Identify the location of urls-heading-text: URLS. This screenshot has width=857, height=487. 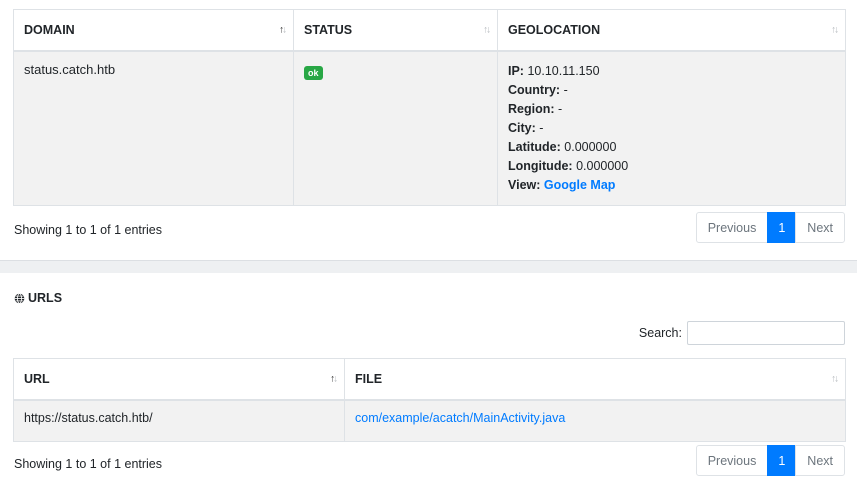
(45, 298).